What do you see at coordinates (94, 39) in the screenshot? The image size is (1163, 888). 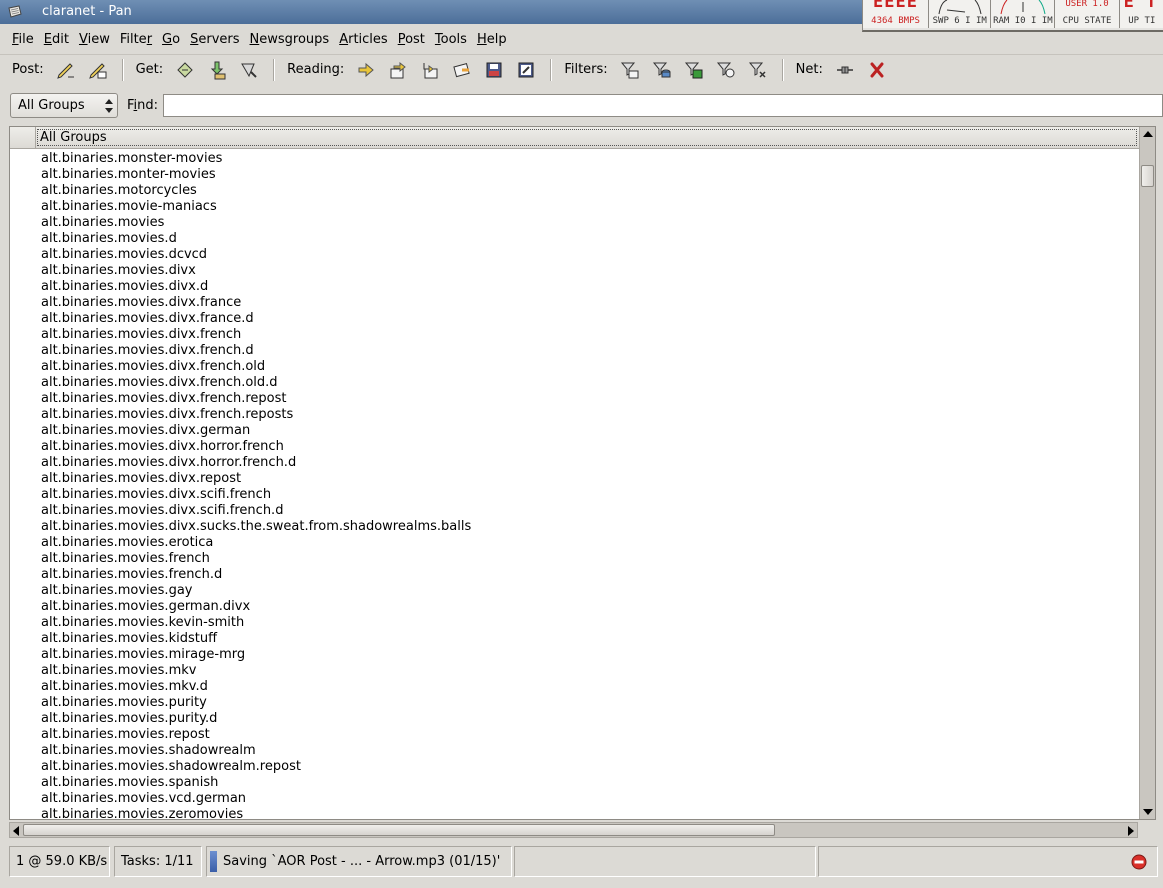 I see `menu-view: View` at bounding box center [94, 39].